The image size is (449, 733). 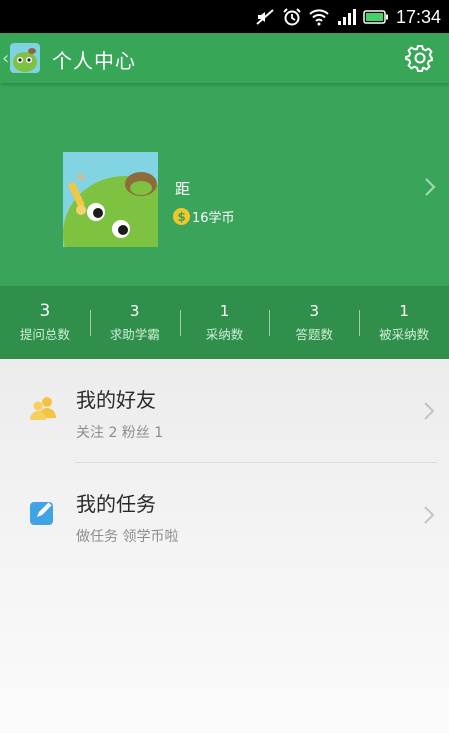 What do you see at coordinates (127, 537) in the screenshot?
I see `menu-item-subtitle: 做任务 领学币啦` at bounding box center [127, 537].